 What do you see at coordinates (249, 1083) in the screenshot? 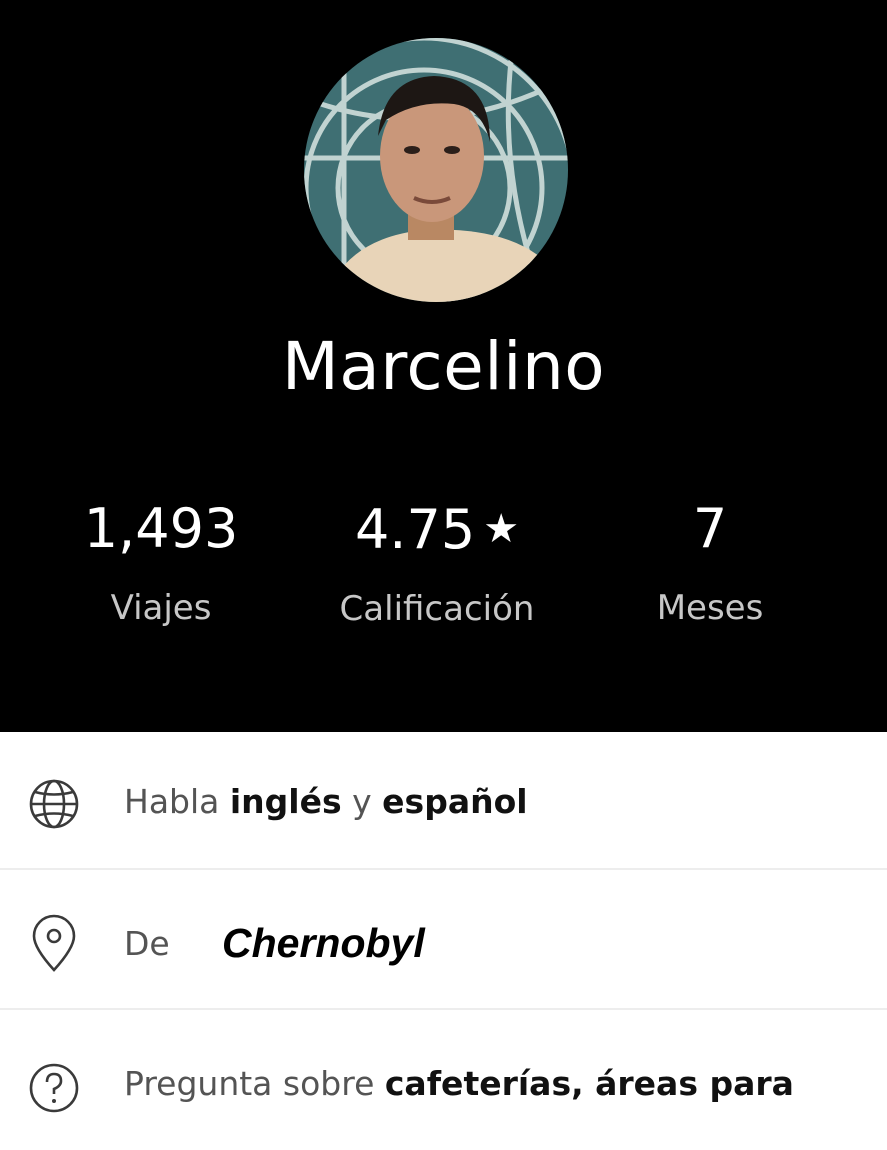
I see `ask-about-prefix: Pregunta sobre` at bounding box center [249, 1083].